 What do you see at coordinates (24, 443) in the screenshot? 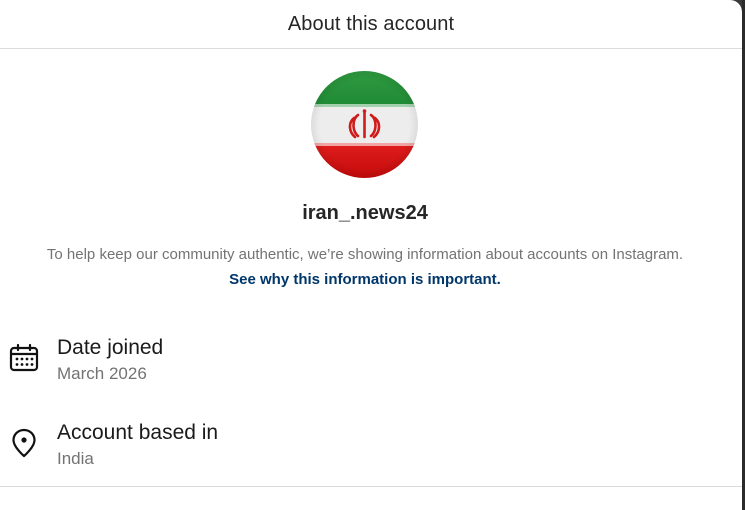
I see `location-pin-icon` at bounding box center [24, 443].